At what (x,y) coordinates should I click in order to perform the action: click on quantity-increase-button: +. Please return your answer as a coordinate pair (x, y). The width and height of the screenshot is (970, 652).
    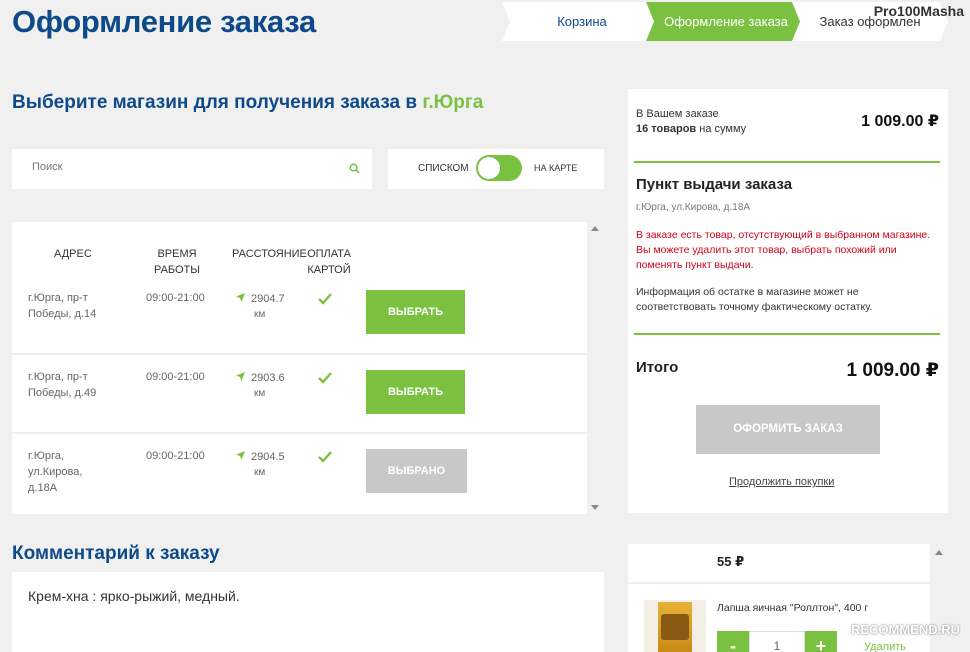
    Looking at the image, I should click on (821, 641).